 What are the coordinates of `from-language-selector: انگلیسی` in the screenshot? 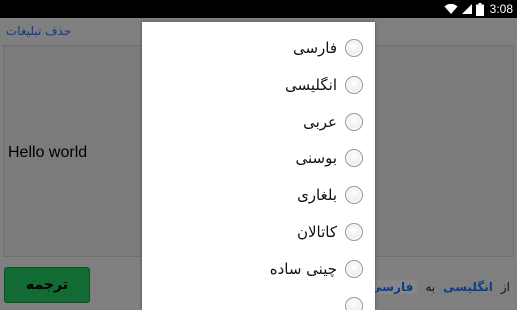 It's located at (468, 287).